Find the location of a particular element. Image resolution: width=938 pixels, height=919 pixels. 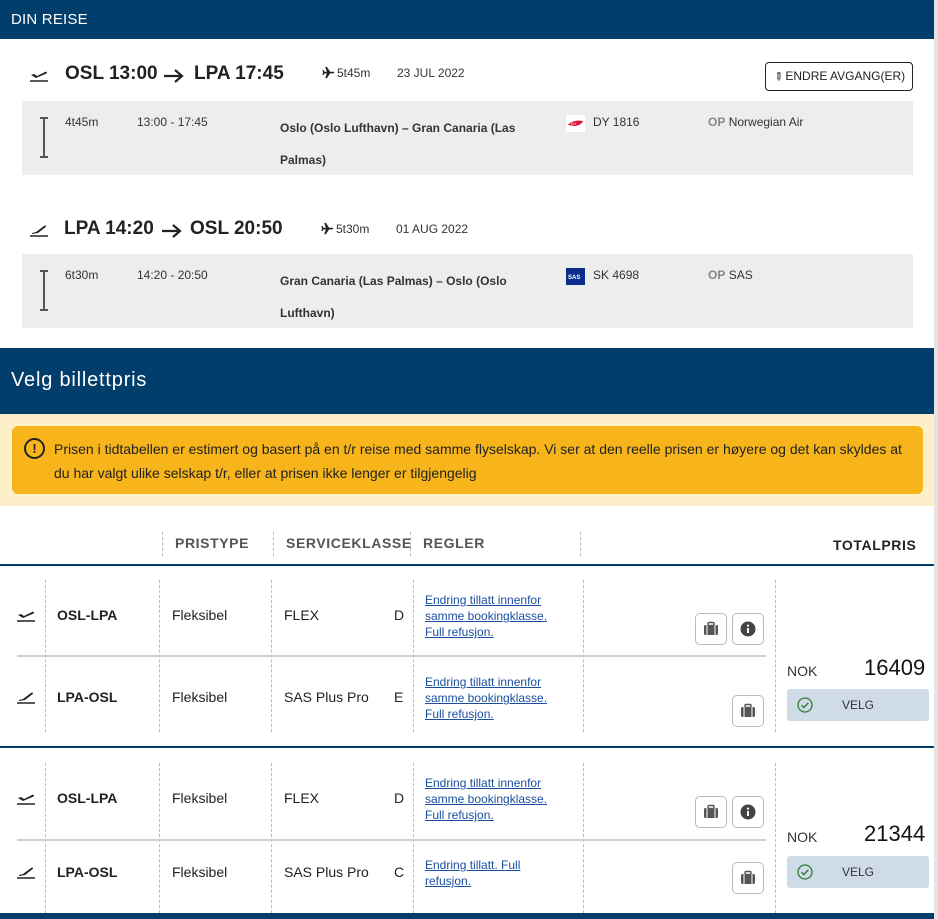

leg-route-from: LPA 14:20 is located at coordinates (109, 228).